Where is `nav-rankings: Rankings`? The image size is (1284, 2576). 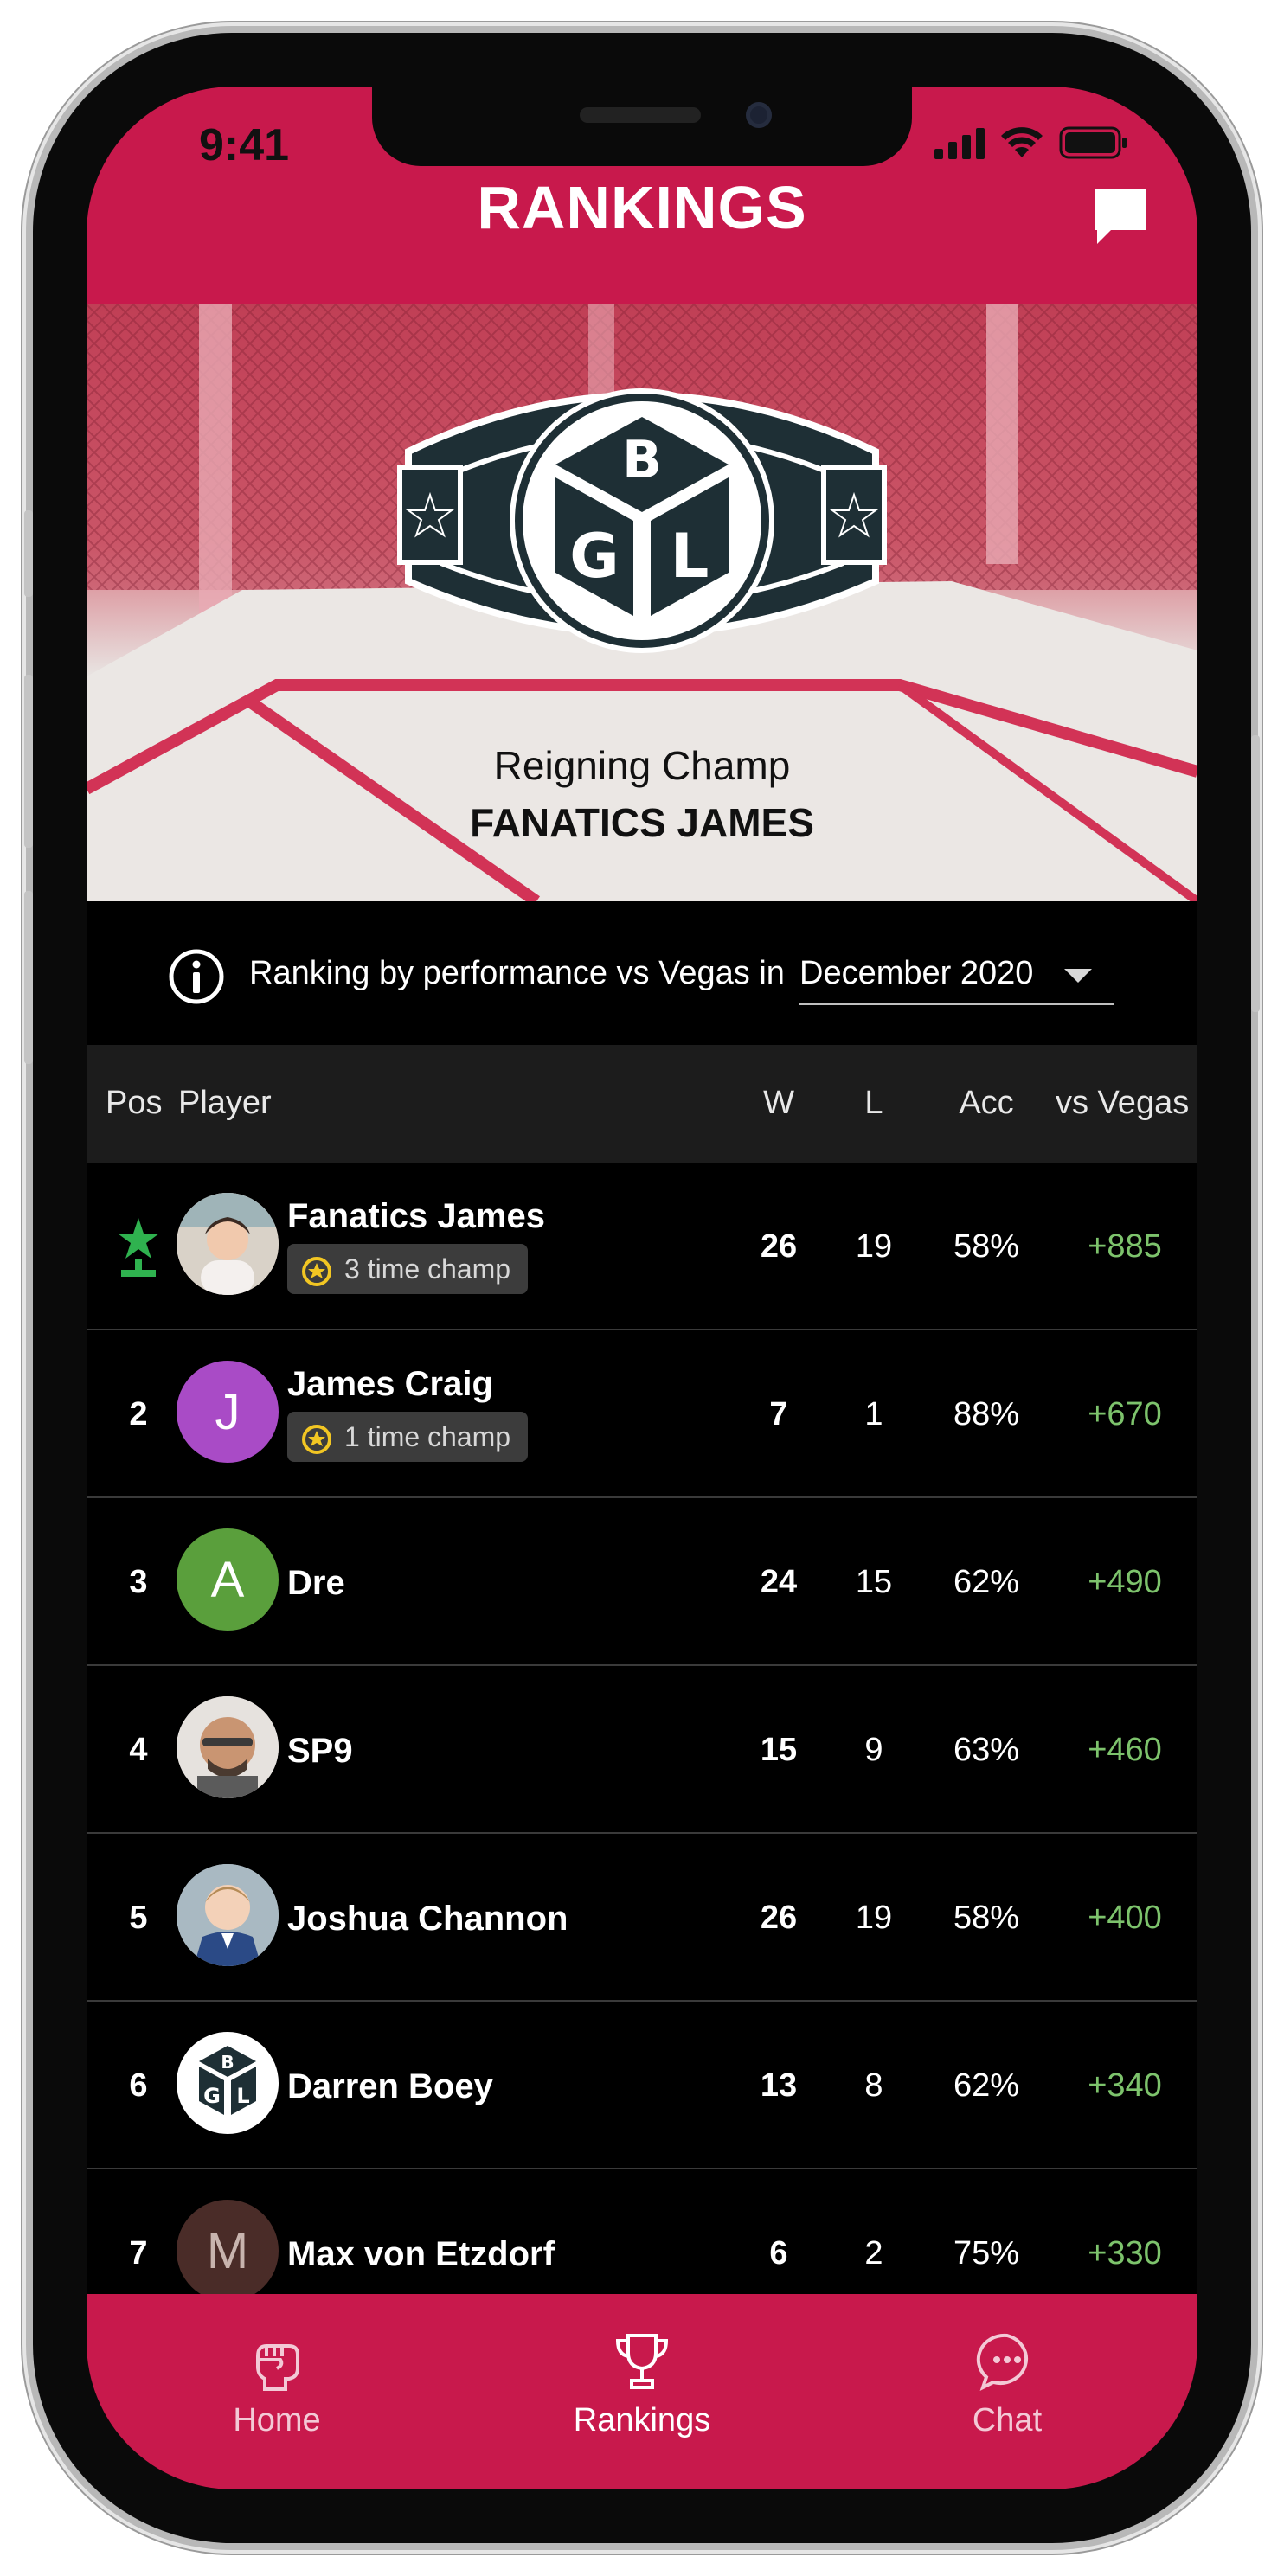 nav-rankings: Rankings is located at coordinates (642, 2384).